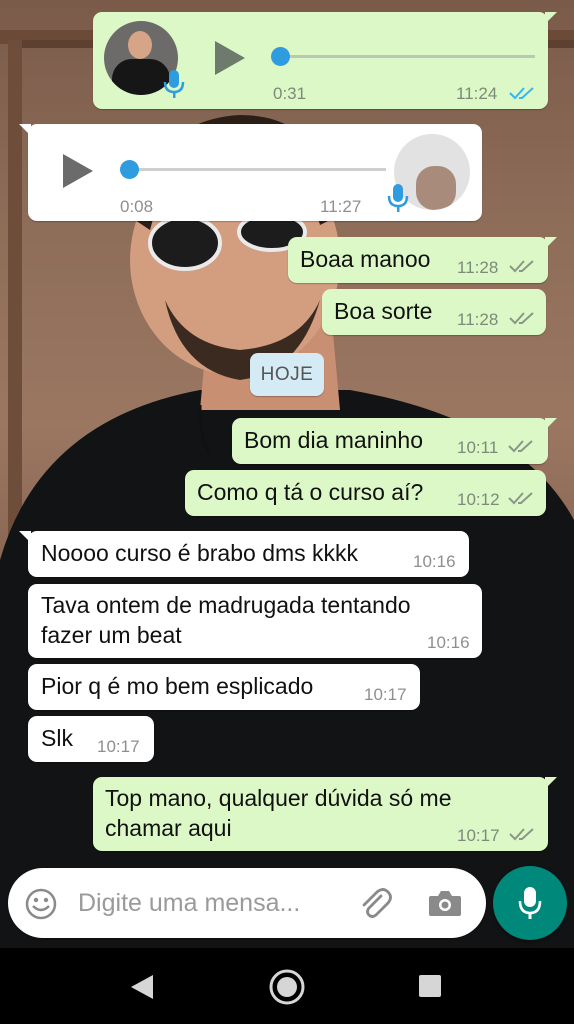  I want to click on outgoing-message: Como q tá o curso aí? 10:12, so click(365, 493).